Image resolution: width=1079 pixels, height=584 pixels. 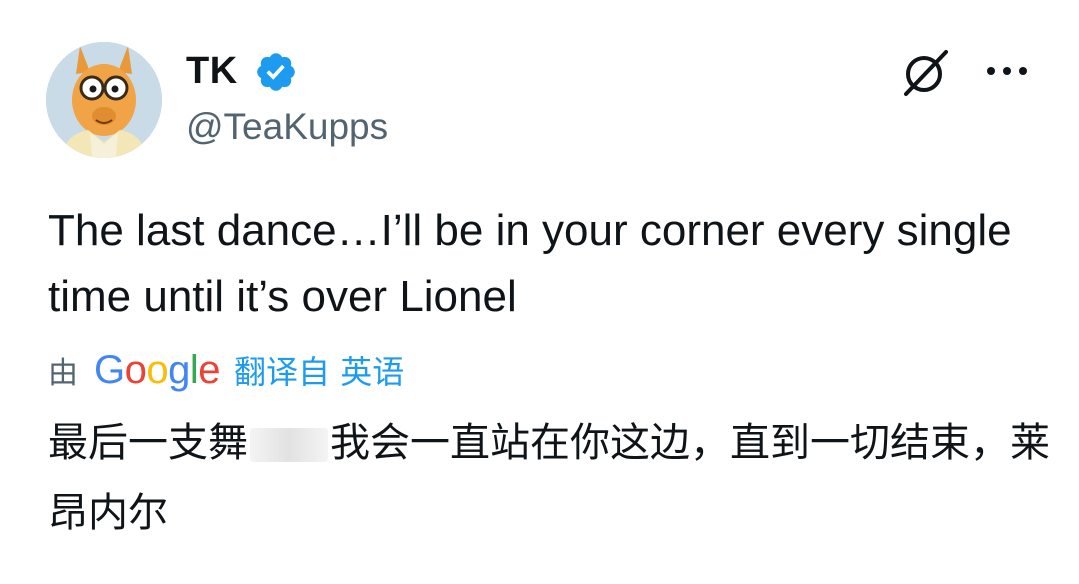 What do you see at coordinates (925, 73) in the screenshot?
I see `grok-icon` at bounding box center [925, 73].